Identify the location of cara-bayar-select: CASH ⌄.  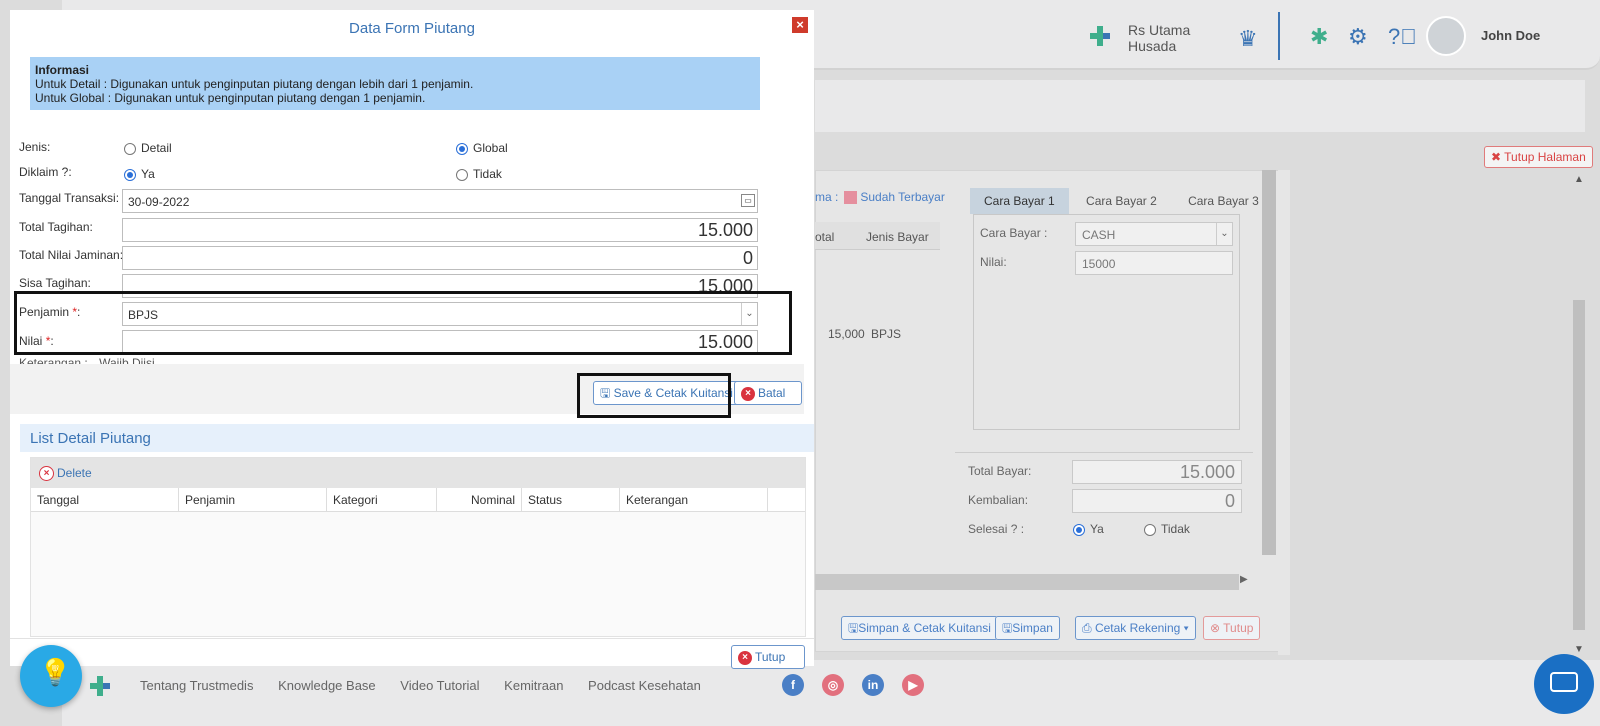
(1154, 234).